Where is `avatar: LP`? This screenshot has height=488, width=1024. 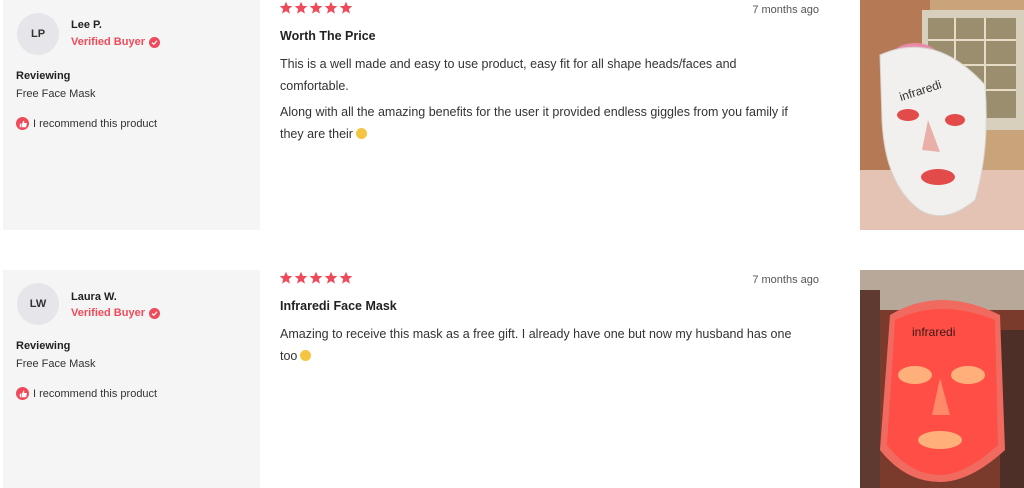 avatar: LP is located at coordinates (38, 34).